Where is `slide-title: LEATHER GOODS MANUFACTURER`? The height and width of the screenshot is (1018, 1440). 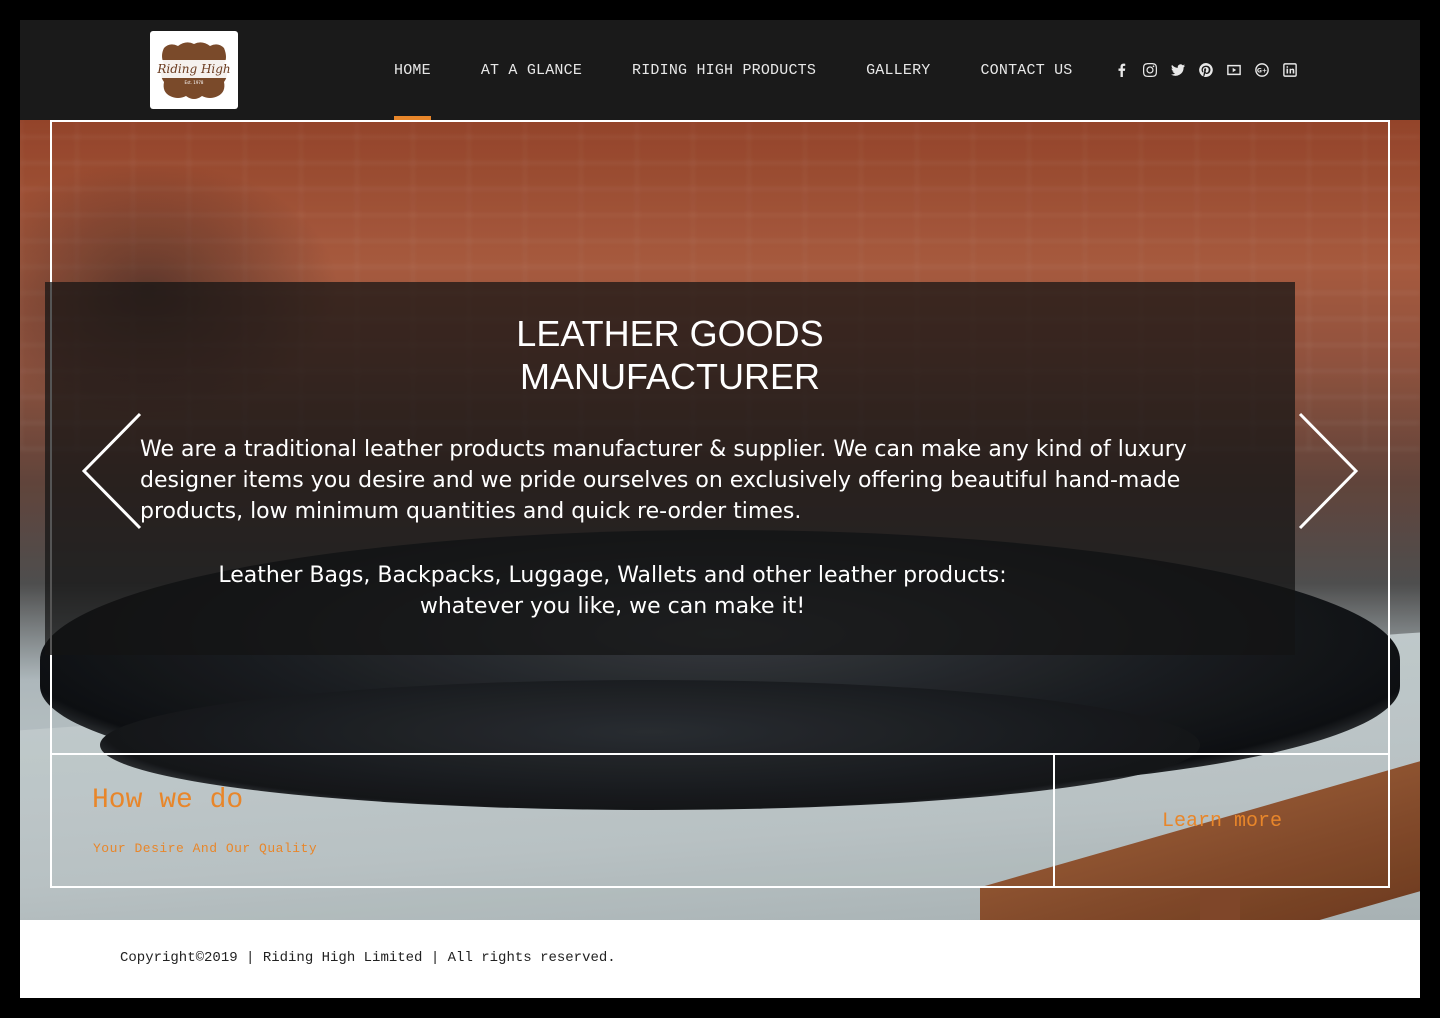 slide-title: LEATHER GOODS MANUFACTURER is located at coordinates (670, 355).